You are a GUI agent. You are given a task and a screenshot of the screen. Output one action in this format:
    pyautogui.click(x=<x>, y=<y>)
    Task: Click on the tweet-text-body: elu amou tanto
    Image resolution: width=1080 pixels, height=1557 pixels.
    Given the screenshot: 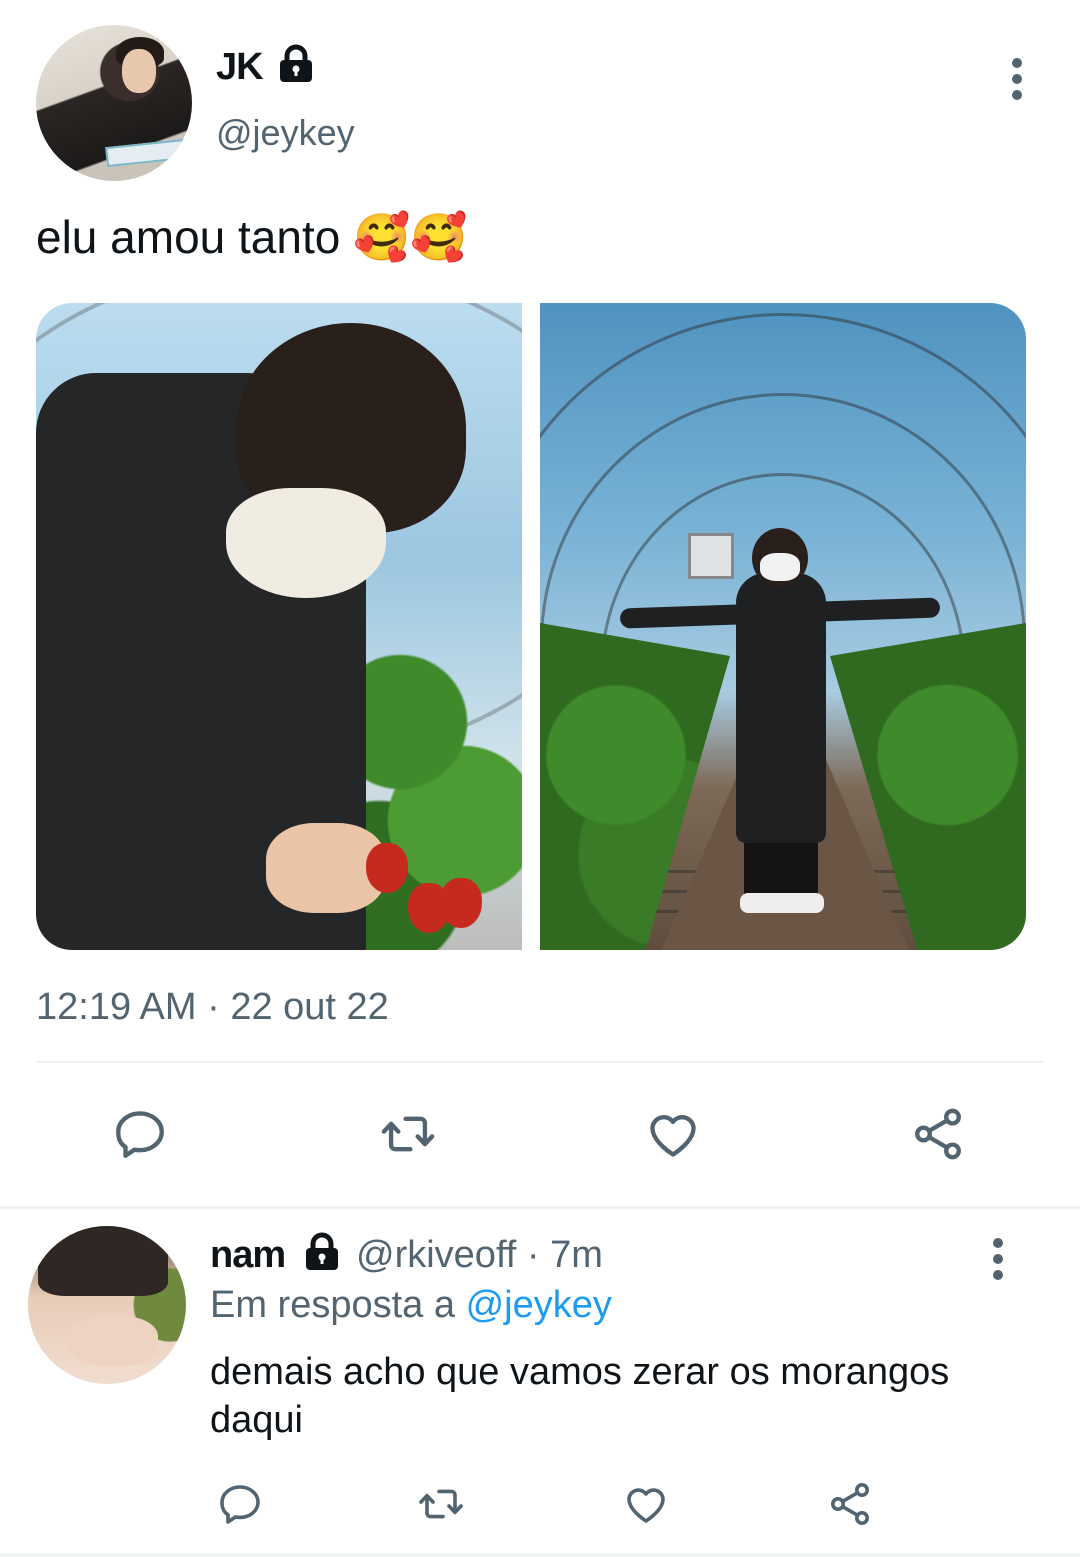 What is the action you would take?
    pyautogui.click(x=188, y=237)
    